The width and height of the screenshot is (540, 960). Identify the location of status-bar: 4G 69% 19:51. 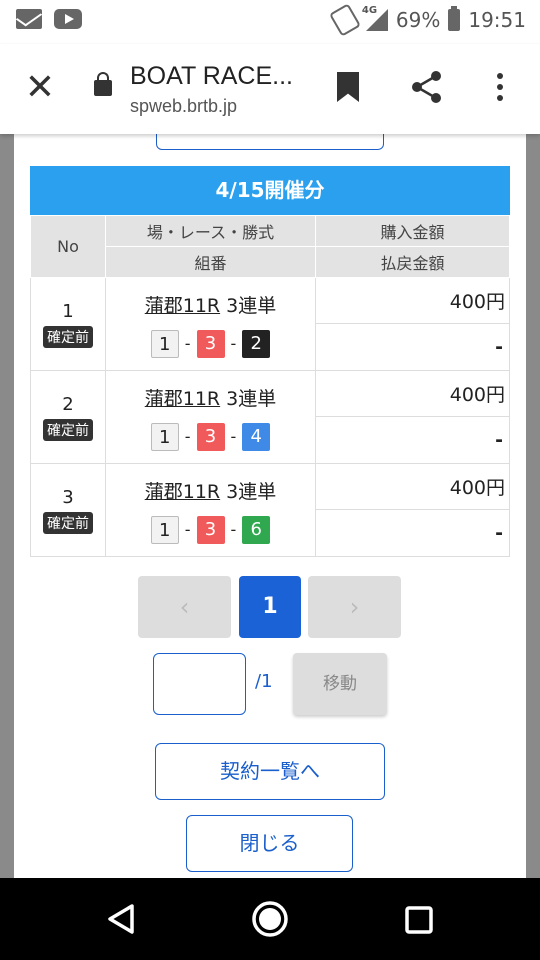
(270, 22).